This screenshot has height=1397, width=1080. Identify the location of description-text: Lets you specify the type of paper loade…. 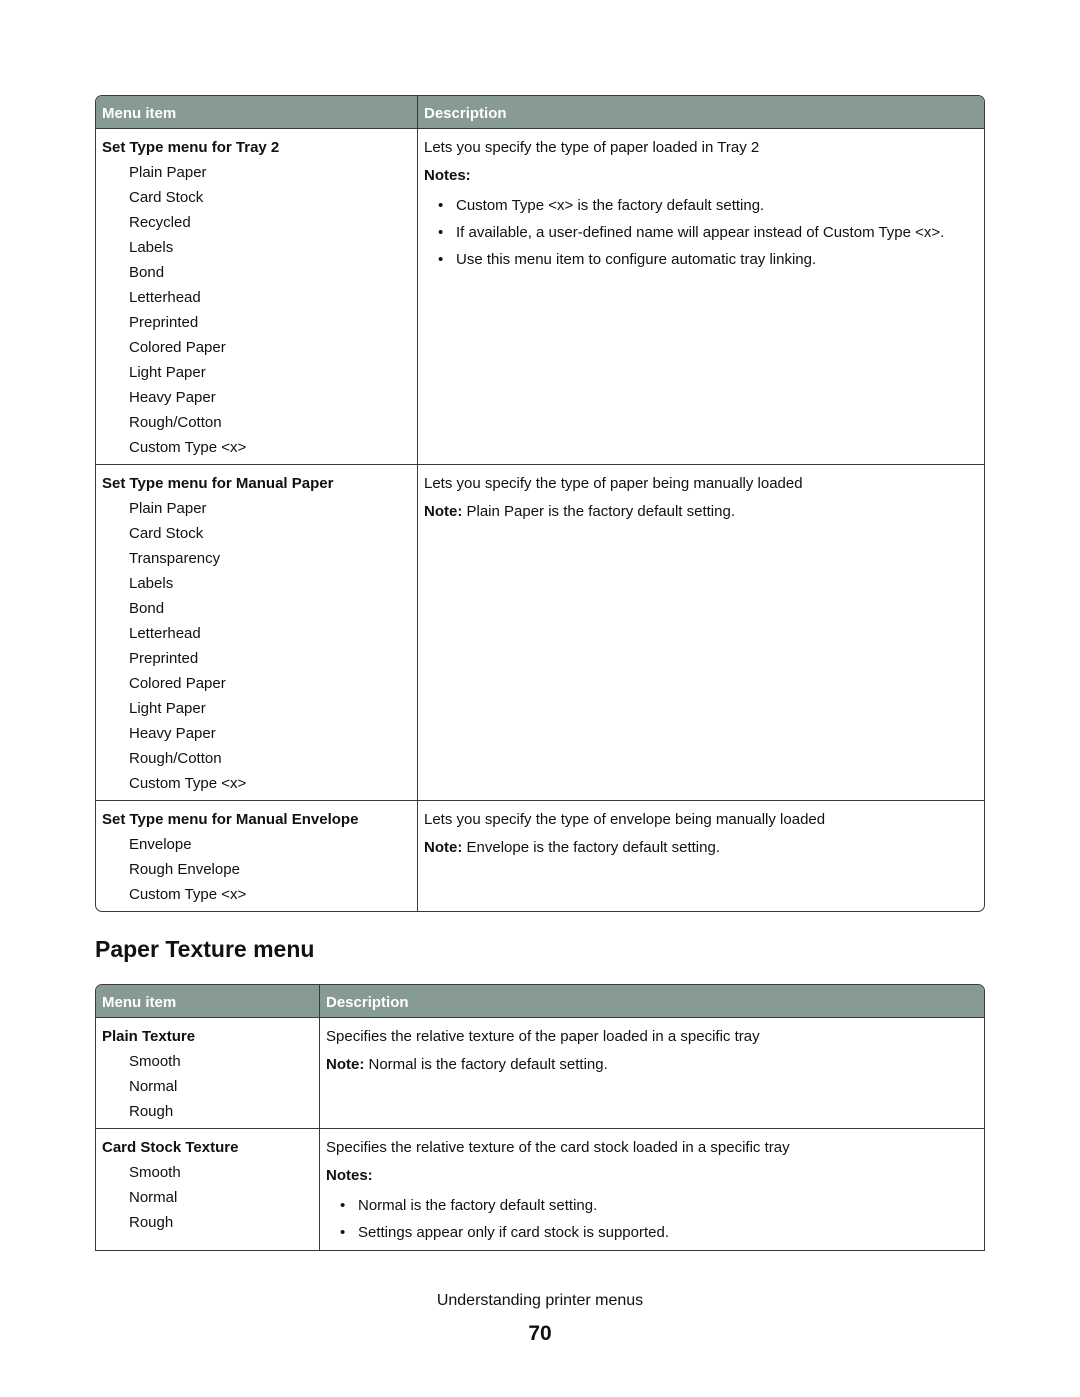
(592, 147).